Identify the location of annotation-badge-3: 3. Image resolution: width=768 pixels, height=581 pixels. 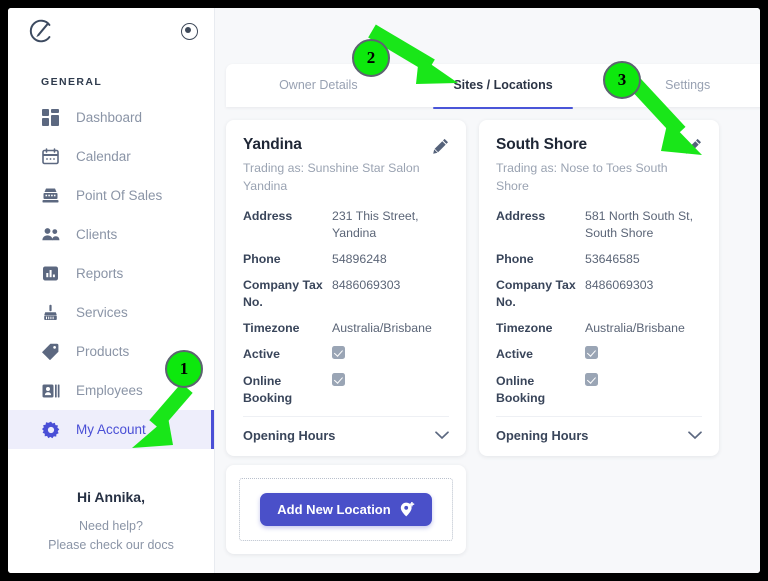
(622, 80).